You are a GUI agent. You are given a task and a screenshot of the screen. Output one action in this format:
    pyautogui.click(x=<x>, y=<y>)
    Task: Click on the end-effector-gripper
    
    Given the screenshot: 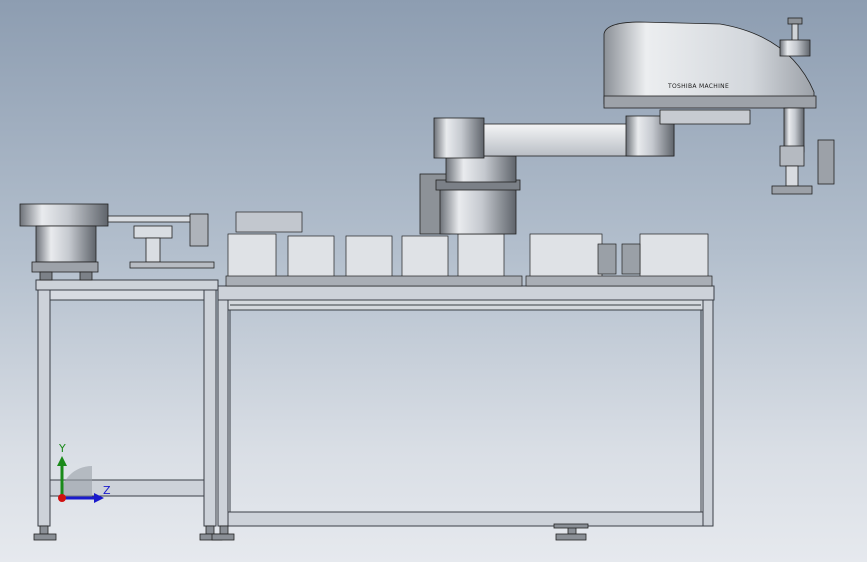 What is the action you would take?
    pyautogui.click(x=803, y=167)
    